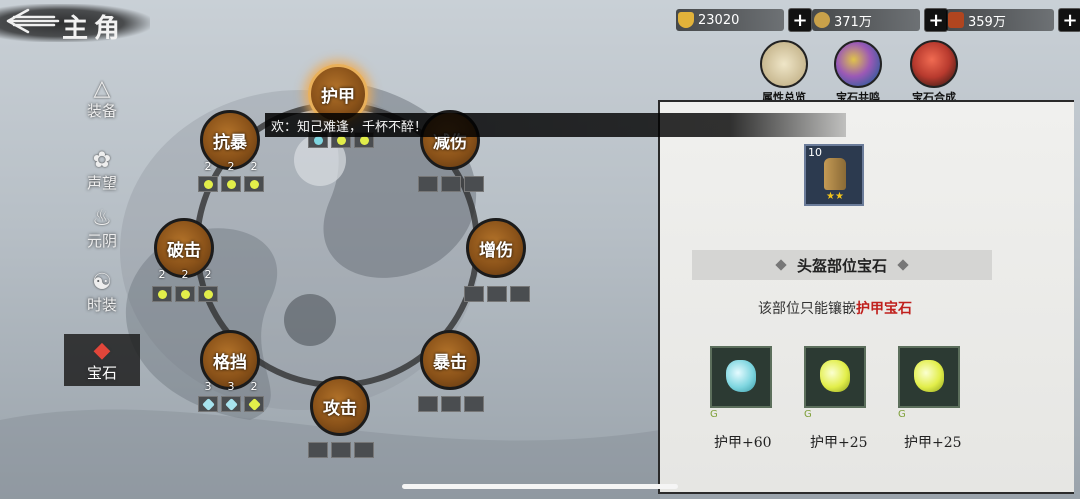  I want to click on add-scroll-button: +, so click(1069, 20).